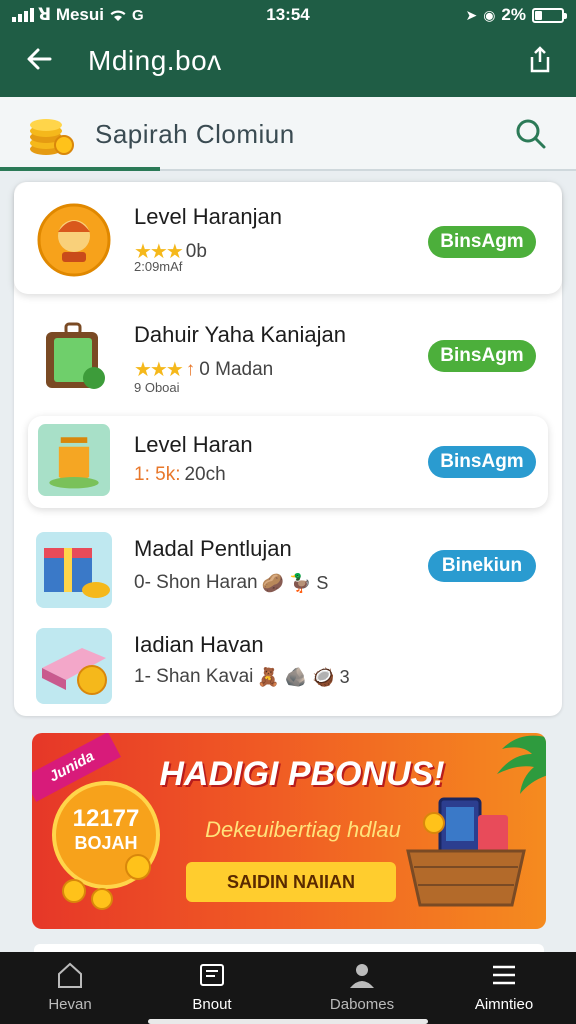 The image size is (576, 1024). I want to click on item-rating: 0- Shon Haran 🥔 🦆 S, so click(231, 583).